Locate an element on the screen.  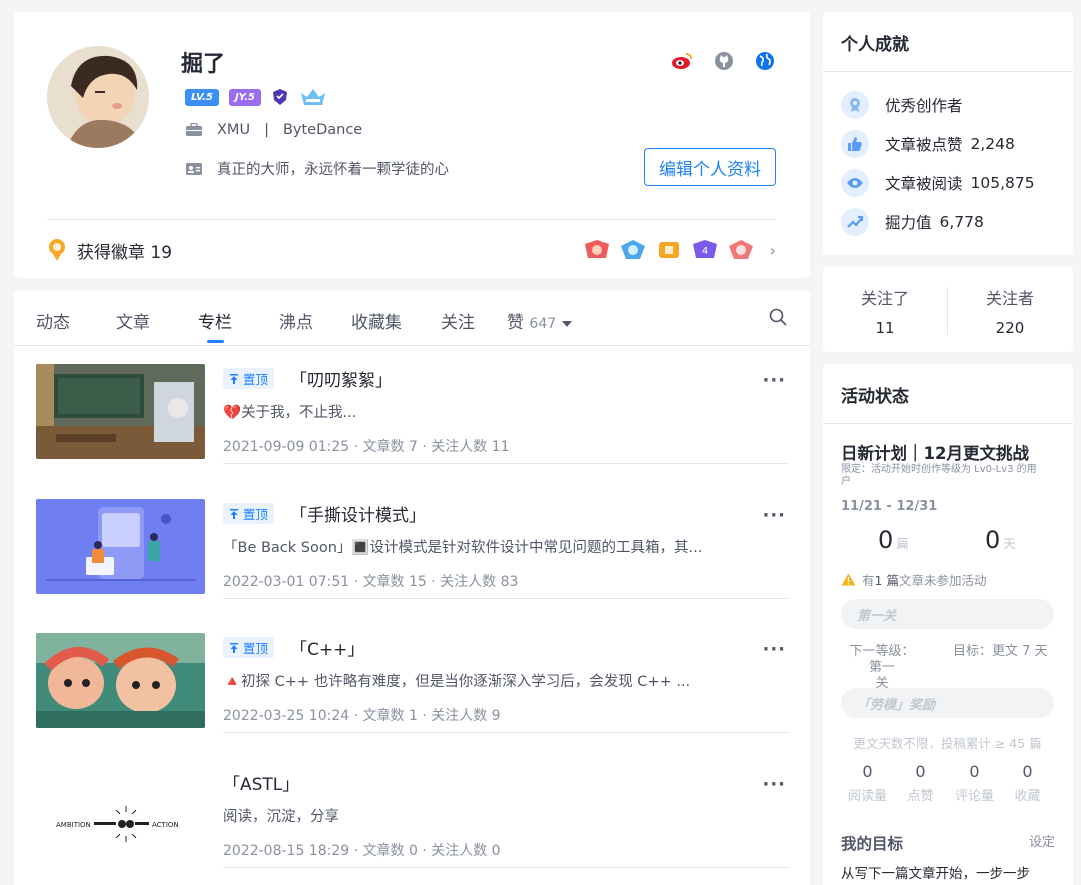
user-name: 掘了 is located at coordinates (203, 64).